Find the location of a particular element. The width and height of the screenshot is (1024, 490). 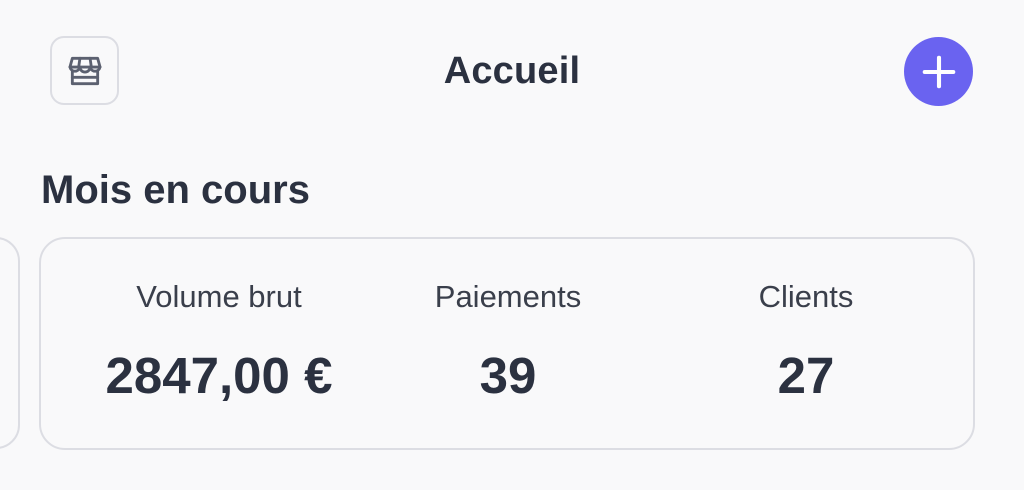

page-title: Accueil is located at coordinates (512, 71).